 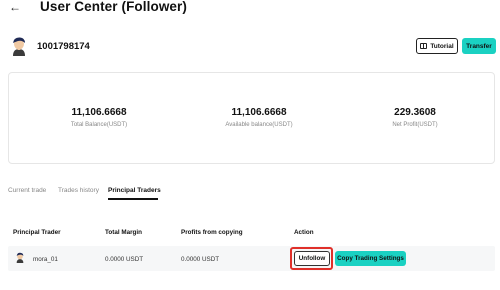 I want to click on net-profit-label: Net Profit(USDT), so click(x=415, y=125).